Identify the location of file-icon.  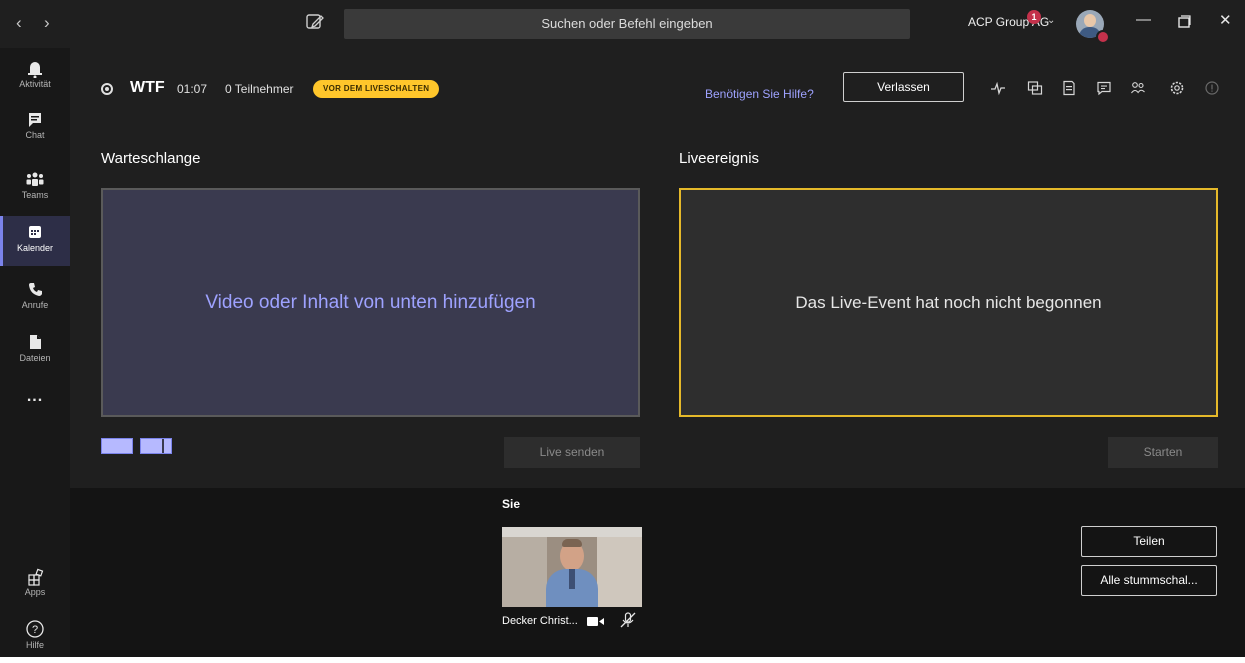
(35, 342).